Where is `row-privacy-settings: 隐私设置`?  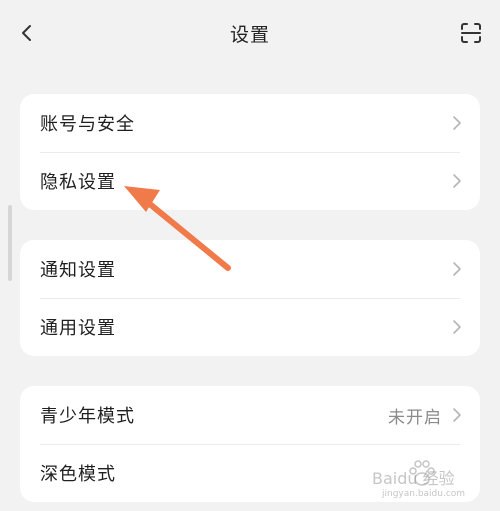
row-privacy-settings: 隐私设置 is located at coordinates (250, 181).